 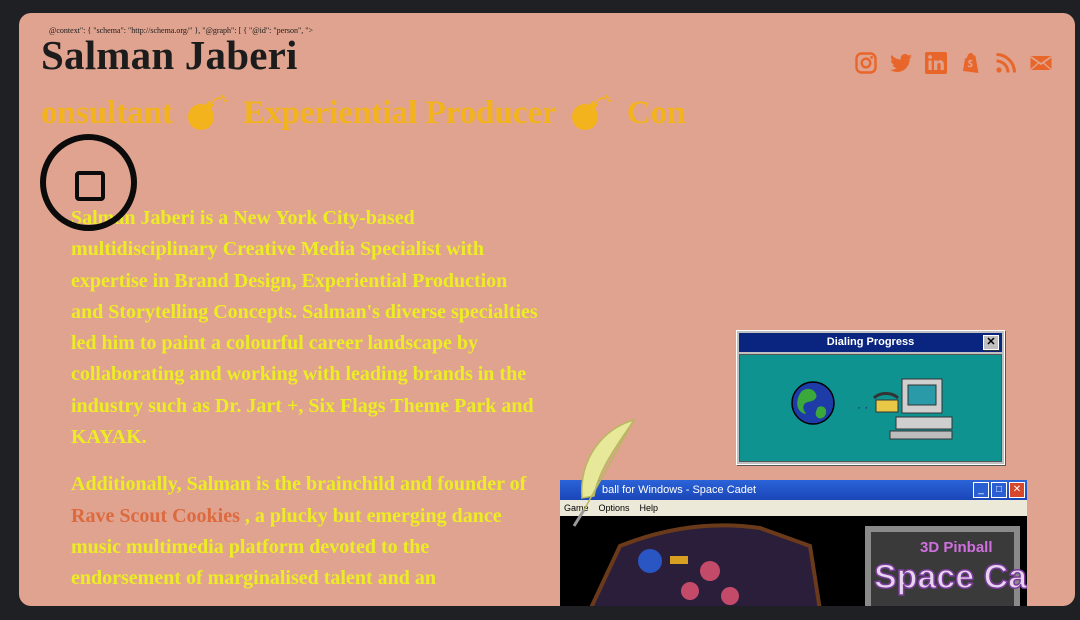 I want to click on dialing-progress-window: Dialing Progress ✕ · ·, so click(x=870, y=397).